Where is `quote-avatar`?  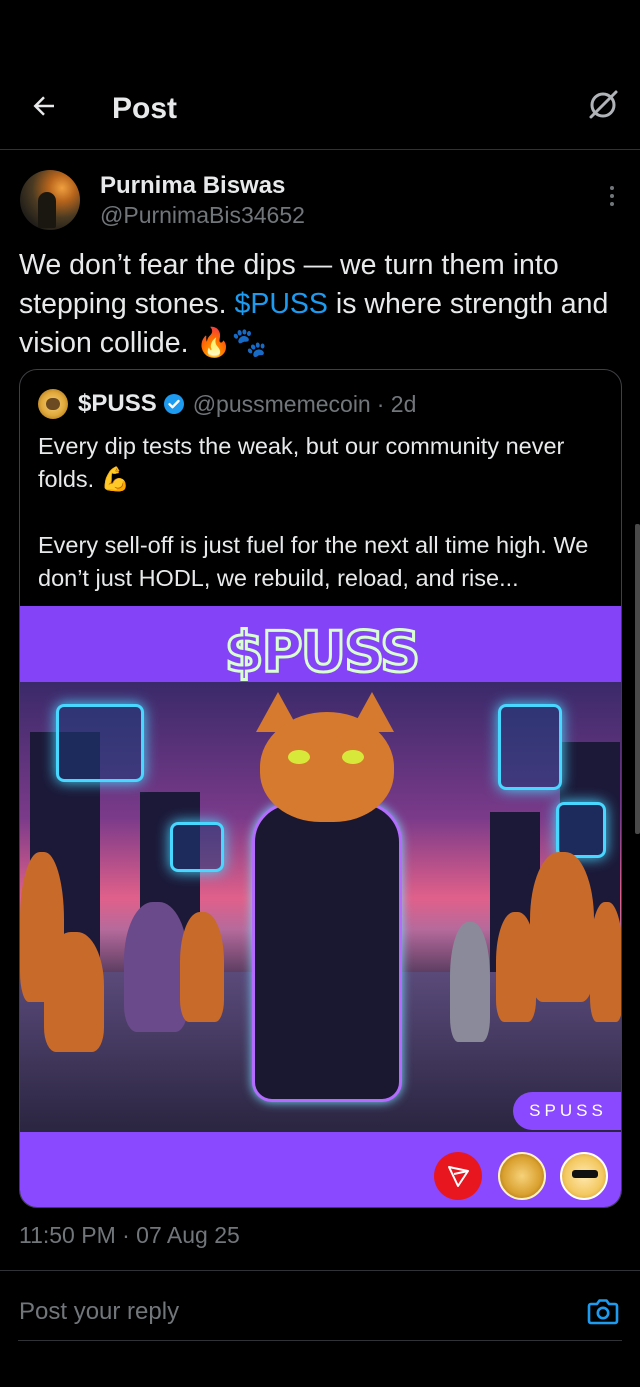 quote-avatar is located at coordinates (53, 404).